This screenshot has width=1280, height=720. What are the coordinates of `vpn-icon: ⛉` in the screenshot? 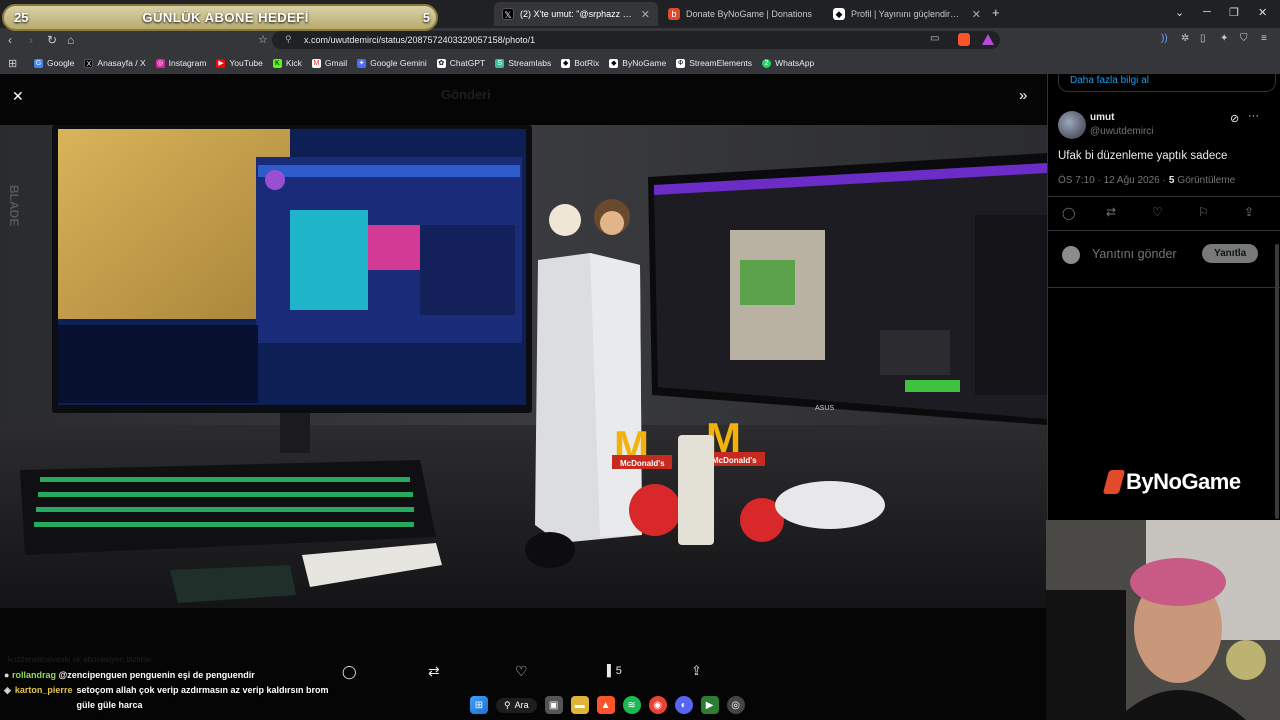 It's located at (1244, 38).